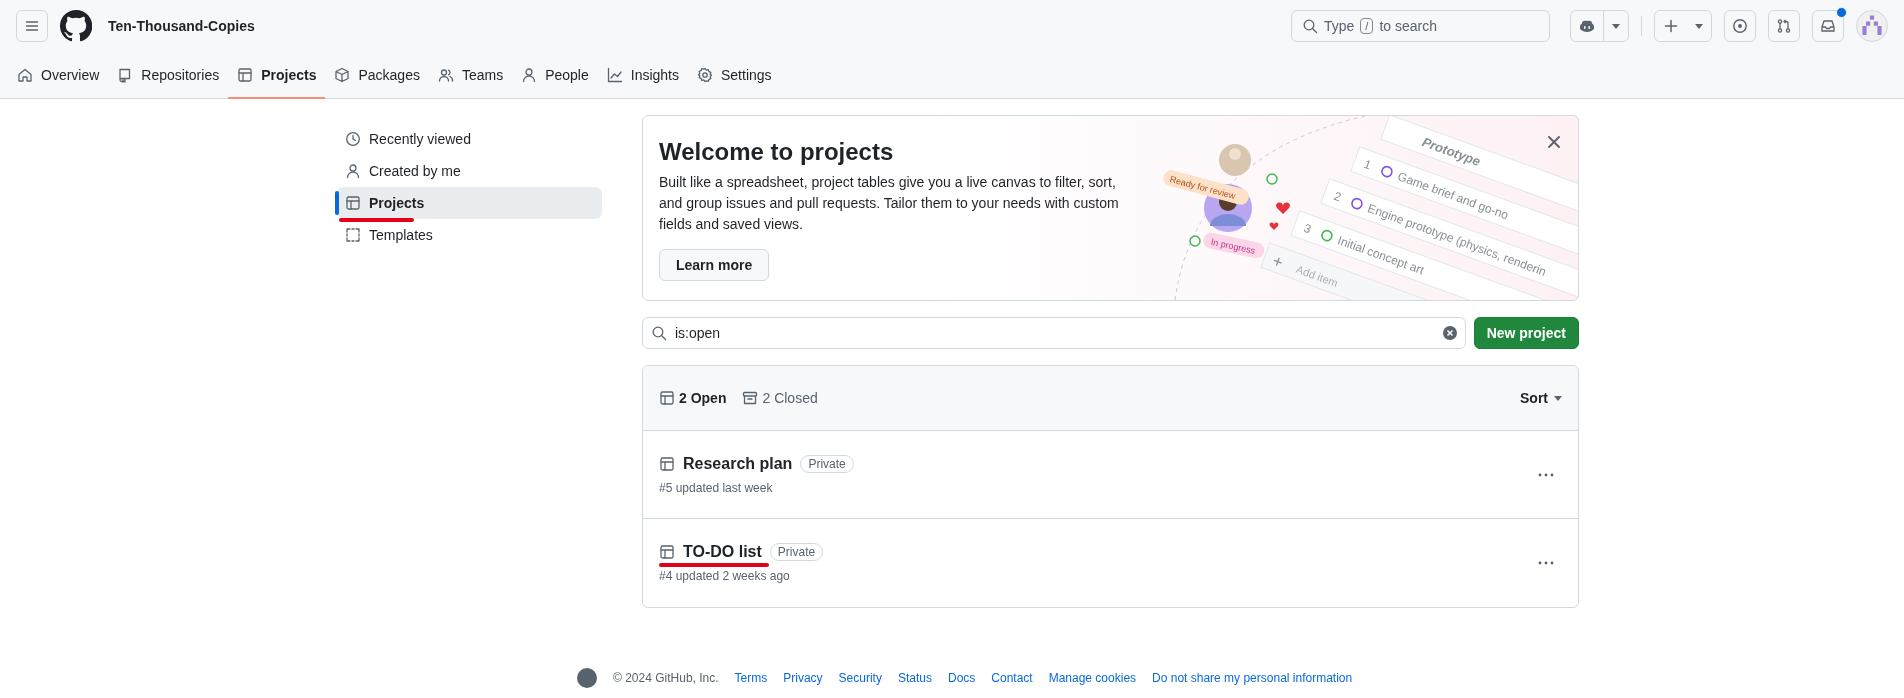 This screenshot has width=1904, height=698. What do you see at coordinates (1310, 26) in the screenshot?
I see `search-icon` at bounding box center [1310, 26].